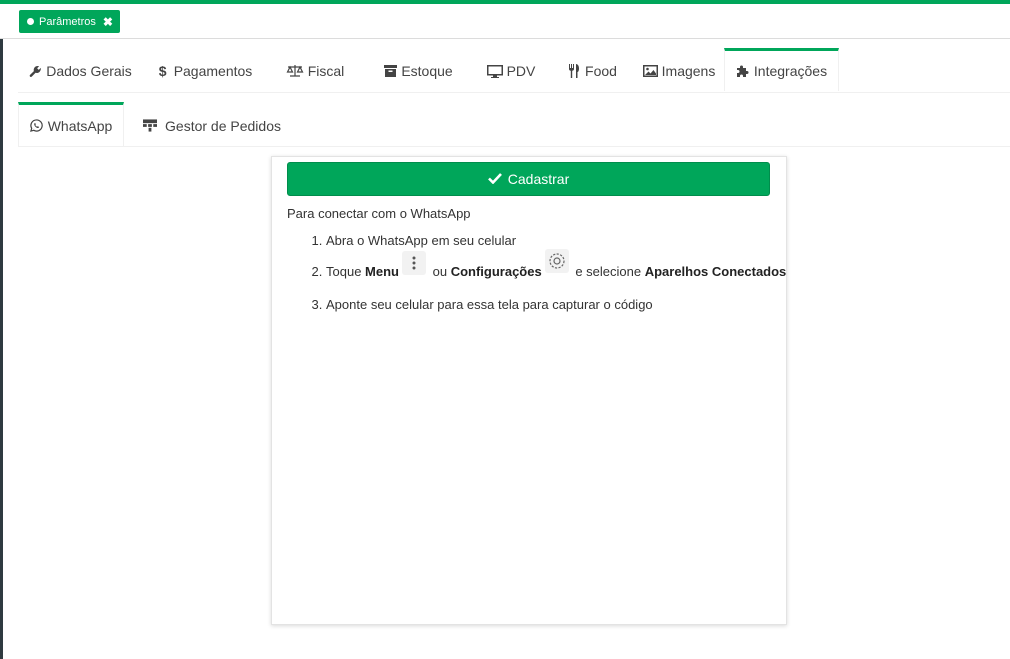  Describe the element at coordinates (571, 241) in the screenshot. I see `step-1: Abra o WhatsApp em seu celular` at that location.